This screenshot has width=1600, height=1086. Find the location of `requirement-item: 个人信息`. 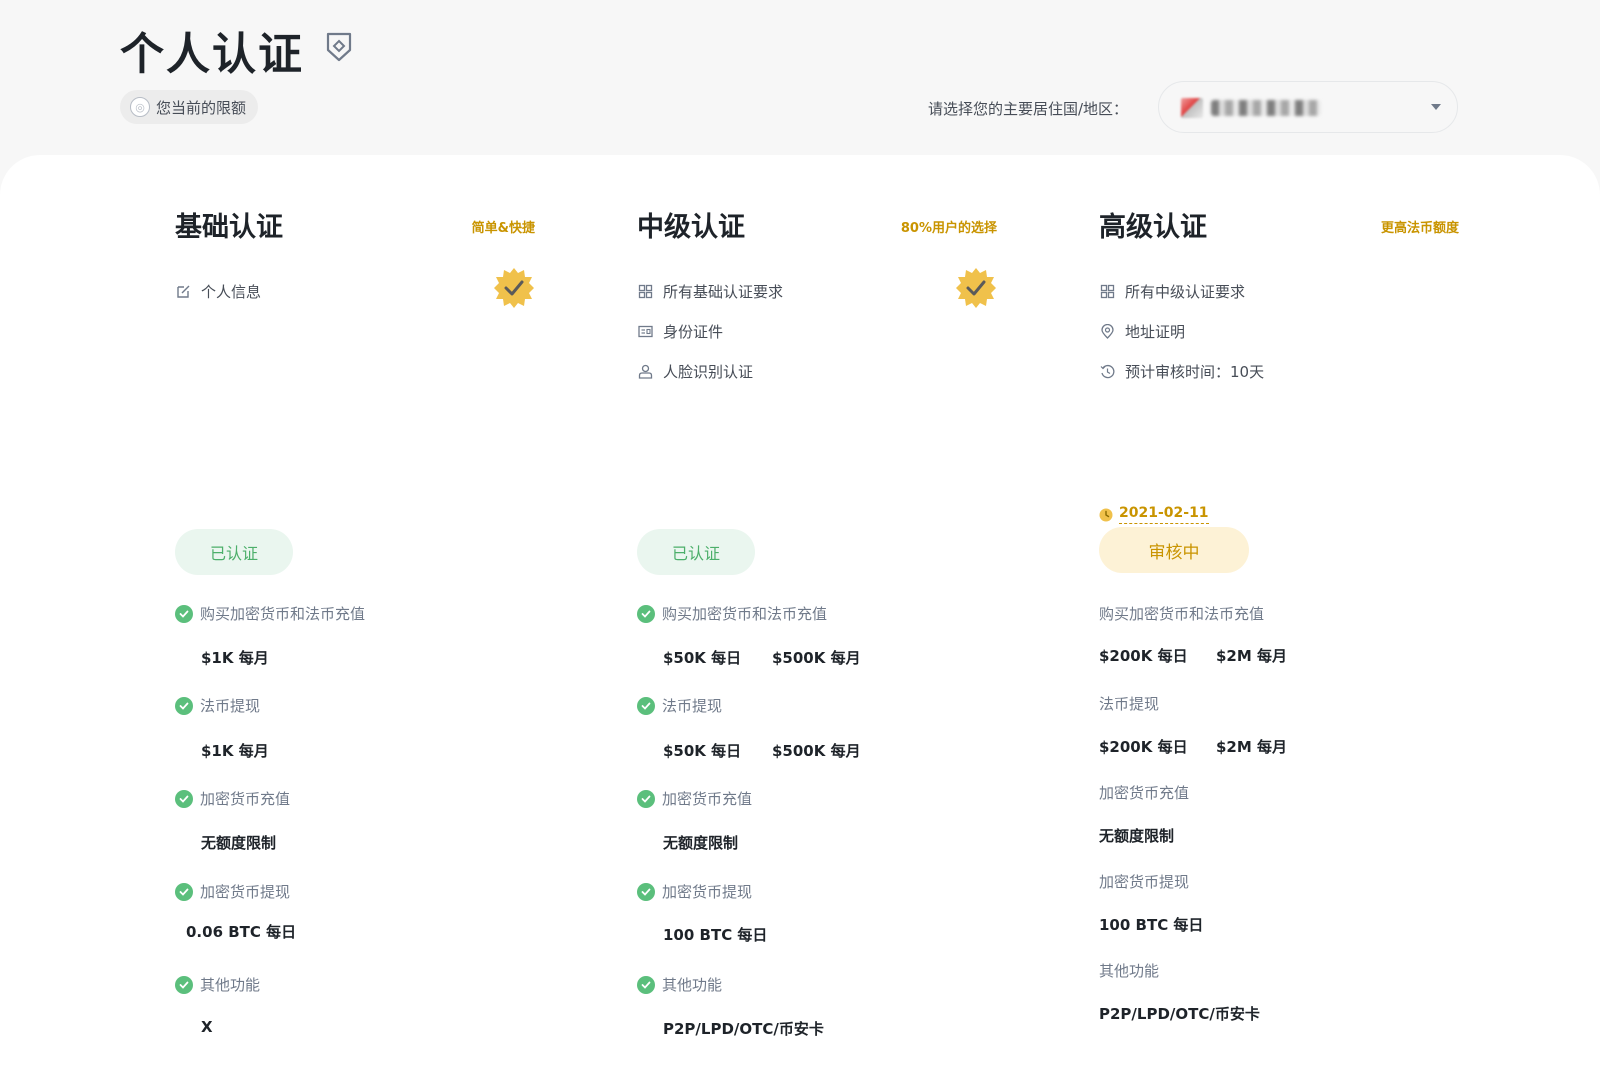

requirement-item: 个人信息 is located at coordinates (218, 291).